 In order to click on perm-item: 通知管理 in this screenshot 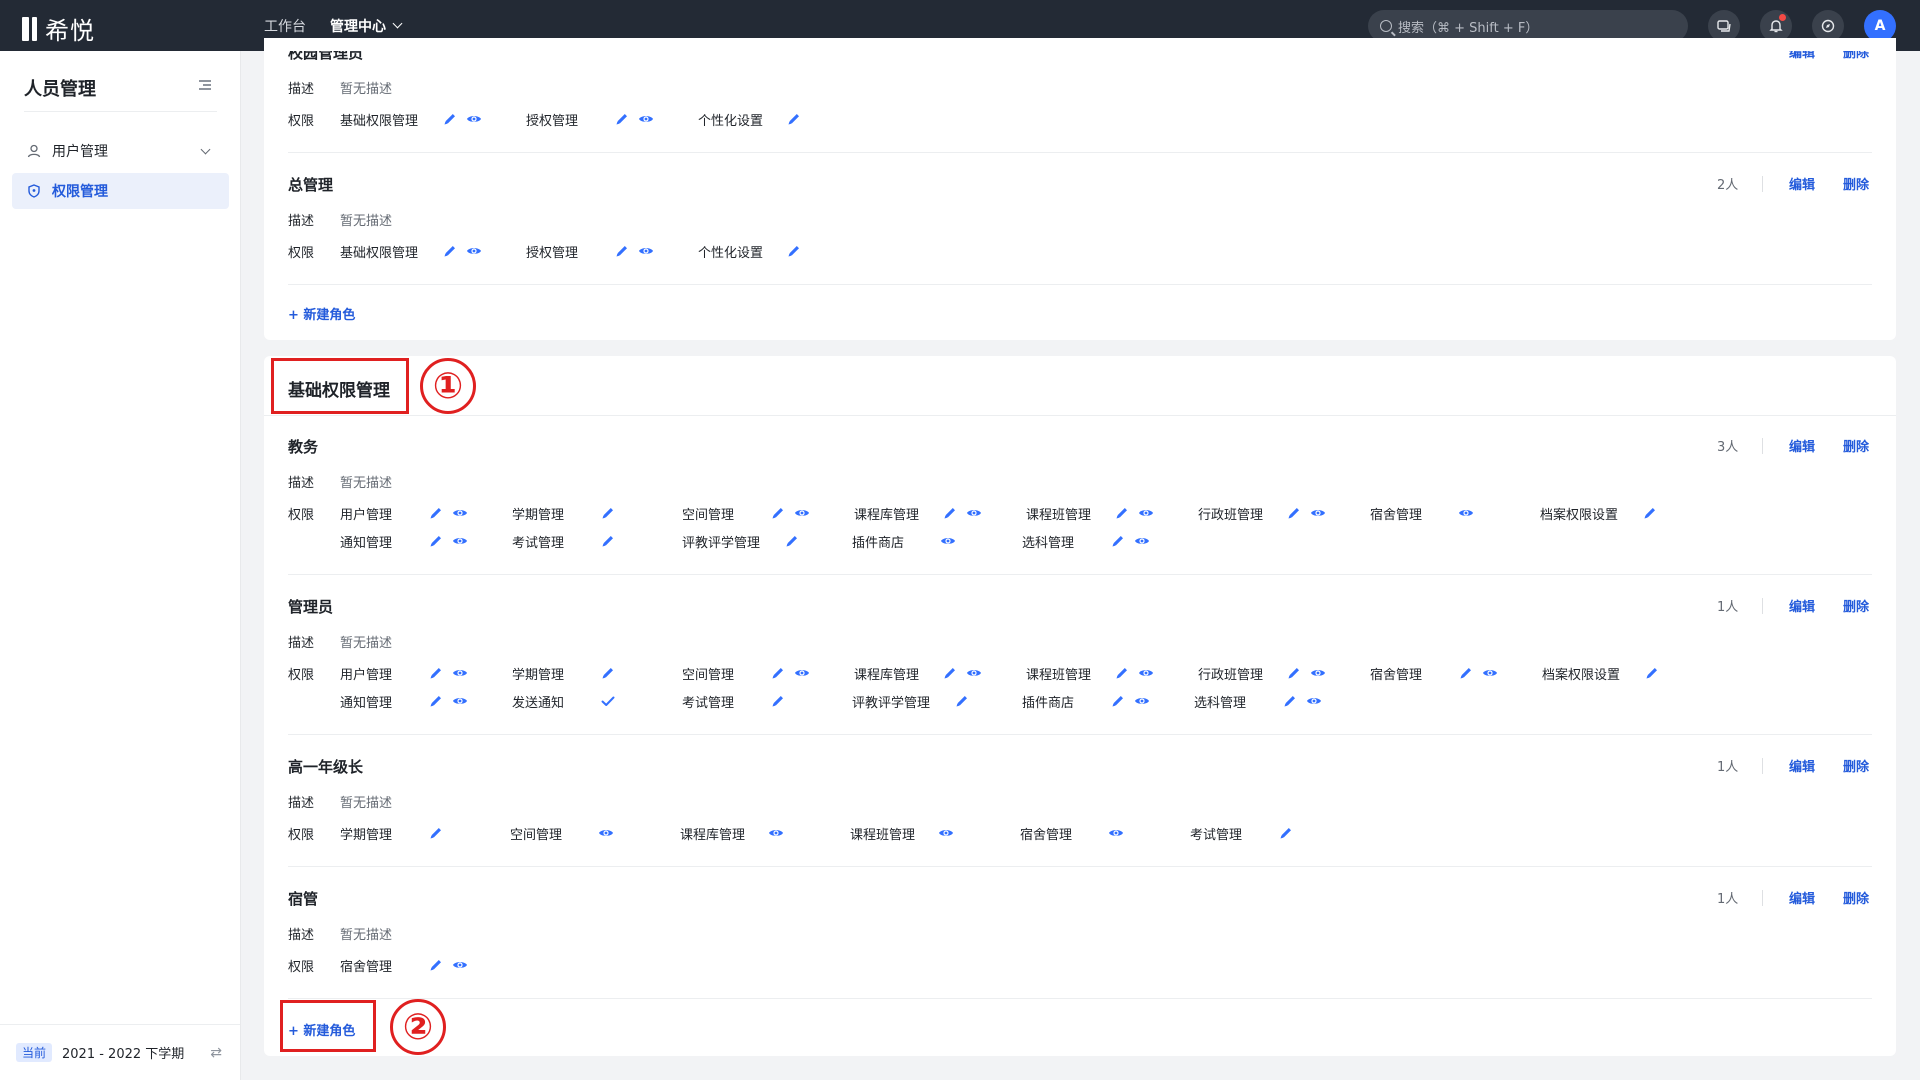, I will do `click(366, 543)`.